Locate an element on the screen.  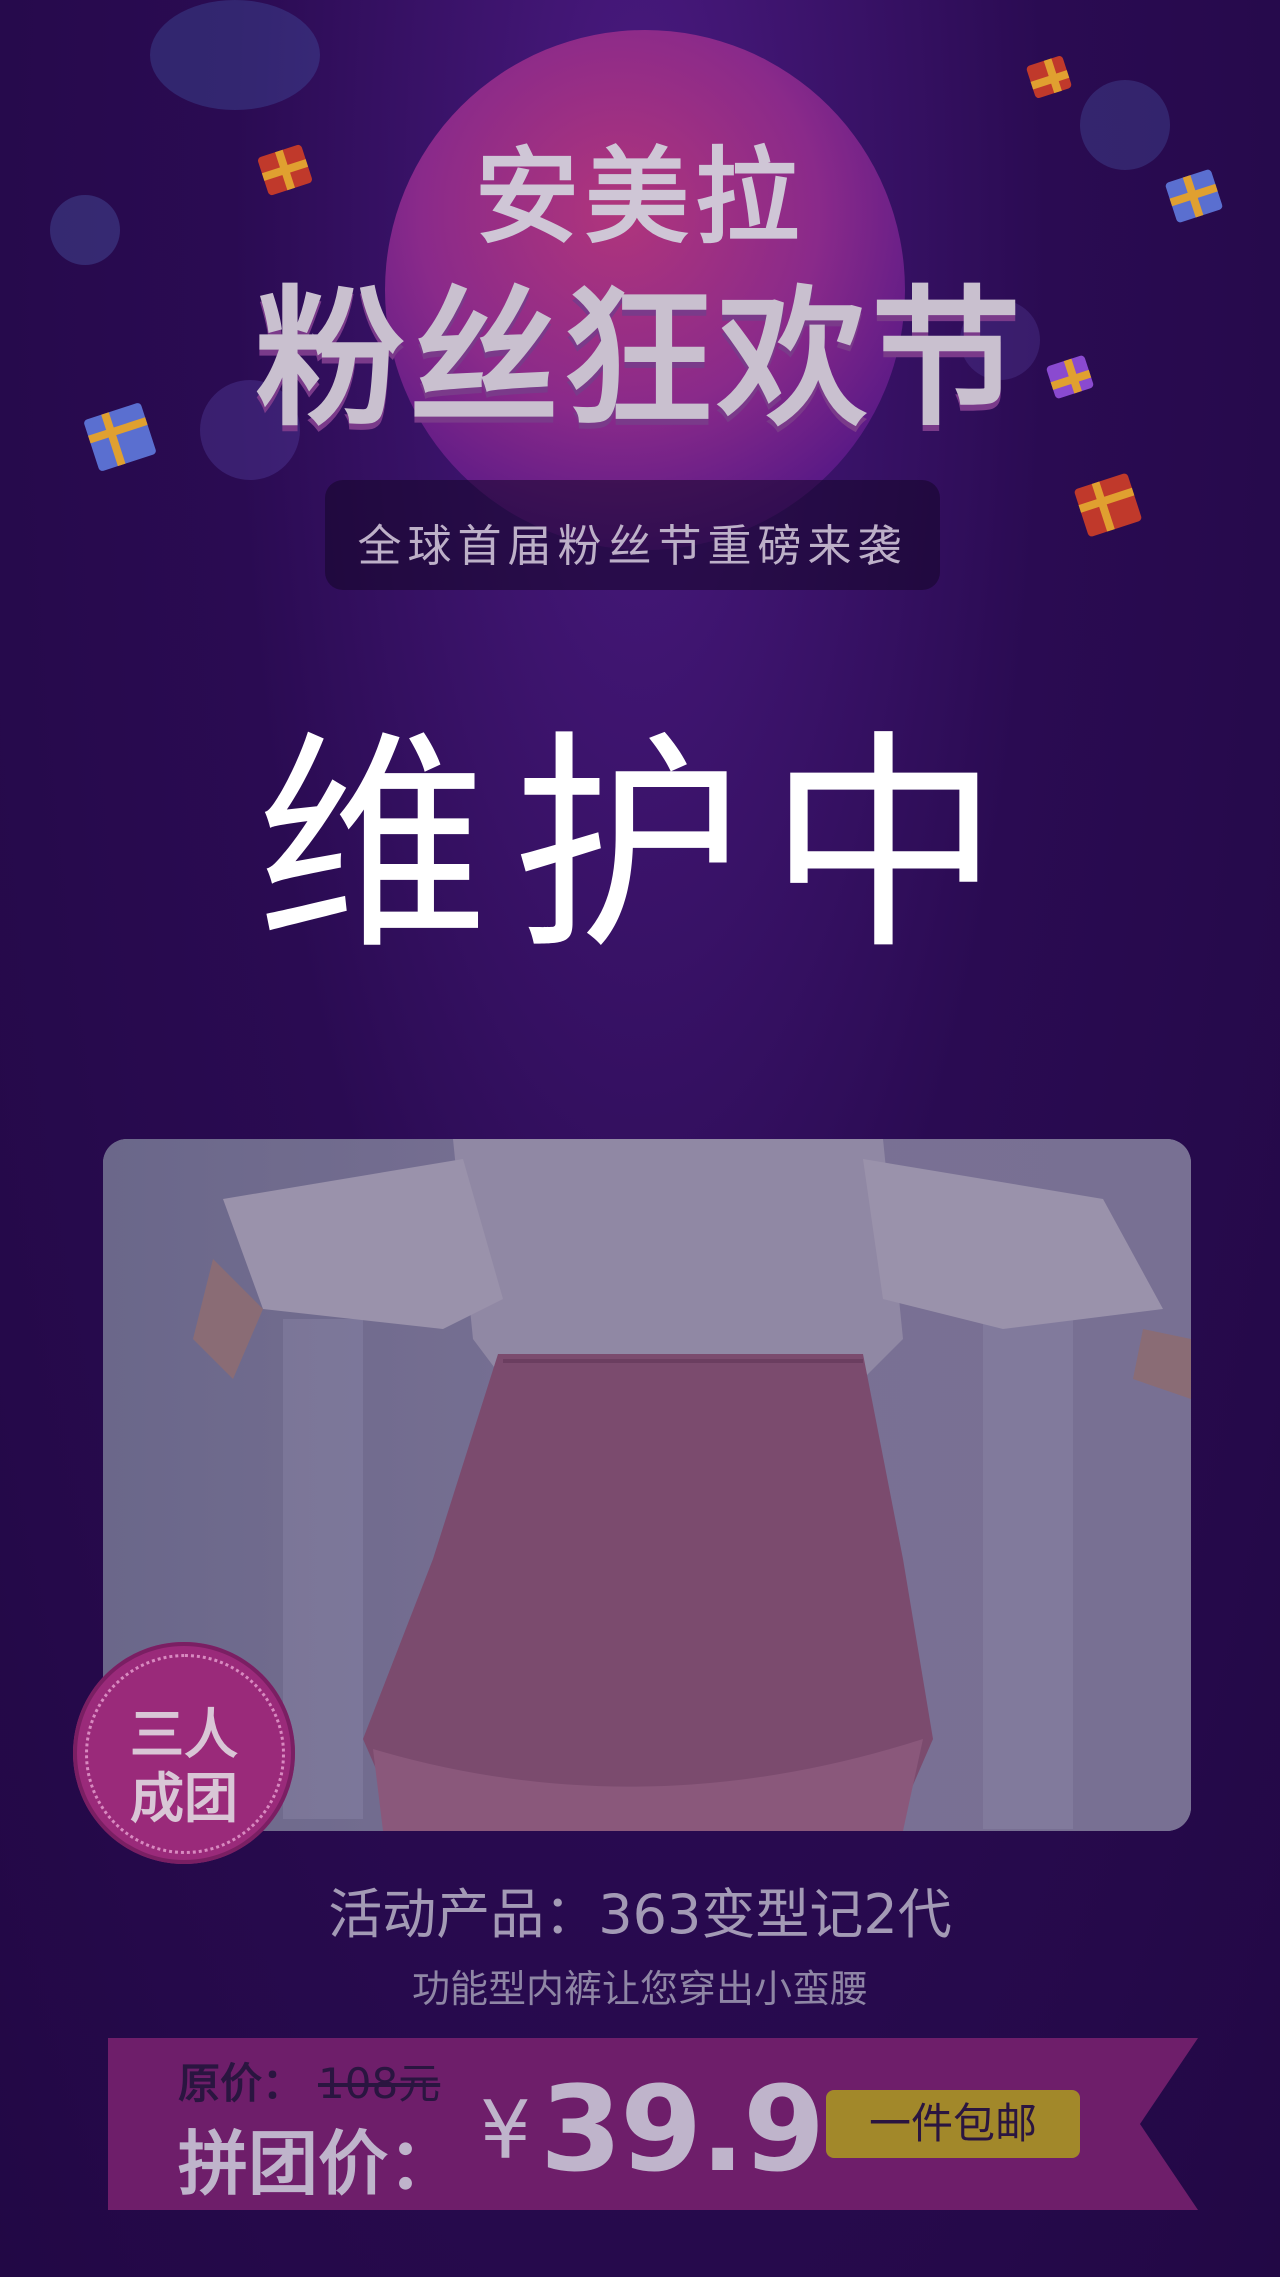
banner-subtitle: 全球首届粉丝节重磅来袭 is located at coordinates (632, 546).